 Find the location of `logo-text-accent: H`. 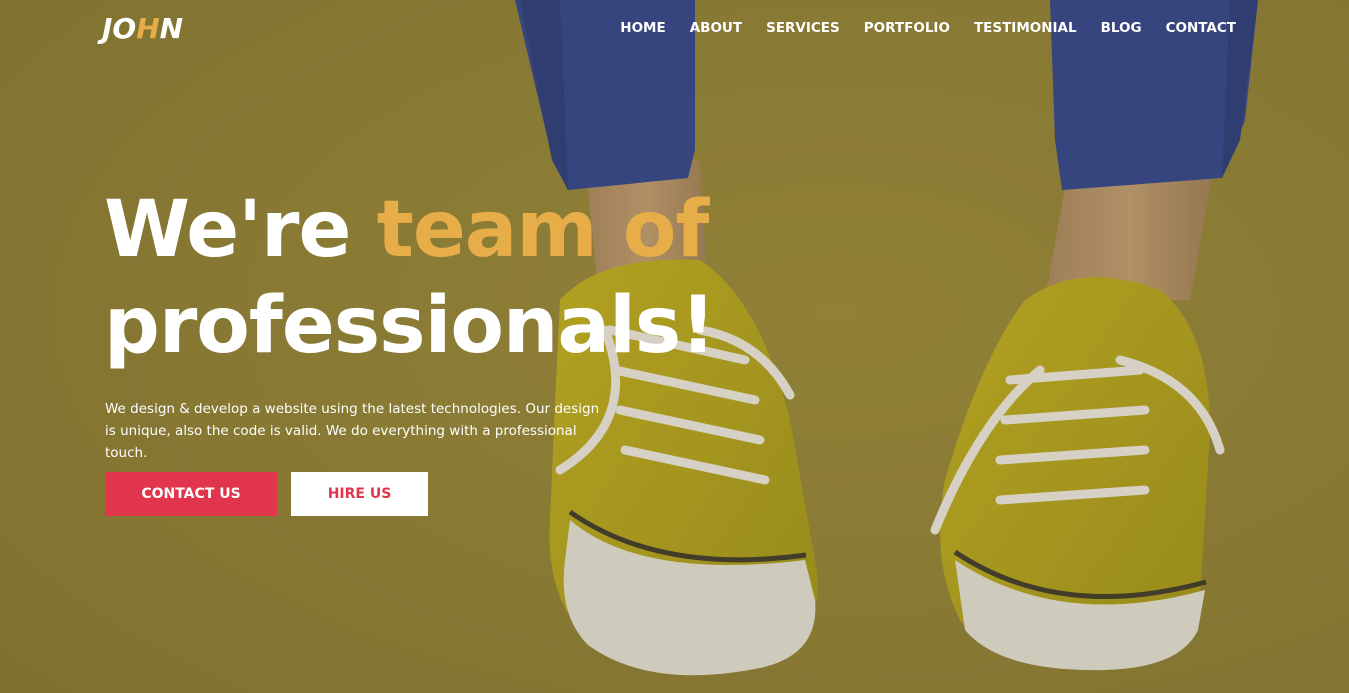

logo-text-accent: H is located at coordinates (148, 28).